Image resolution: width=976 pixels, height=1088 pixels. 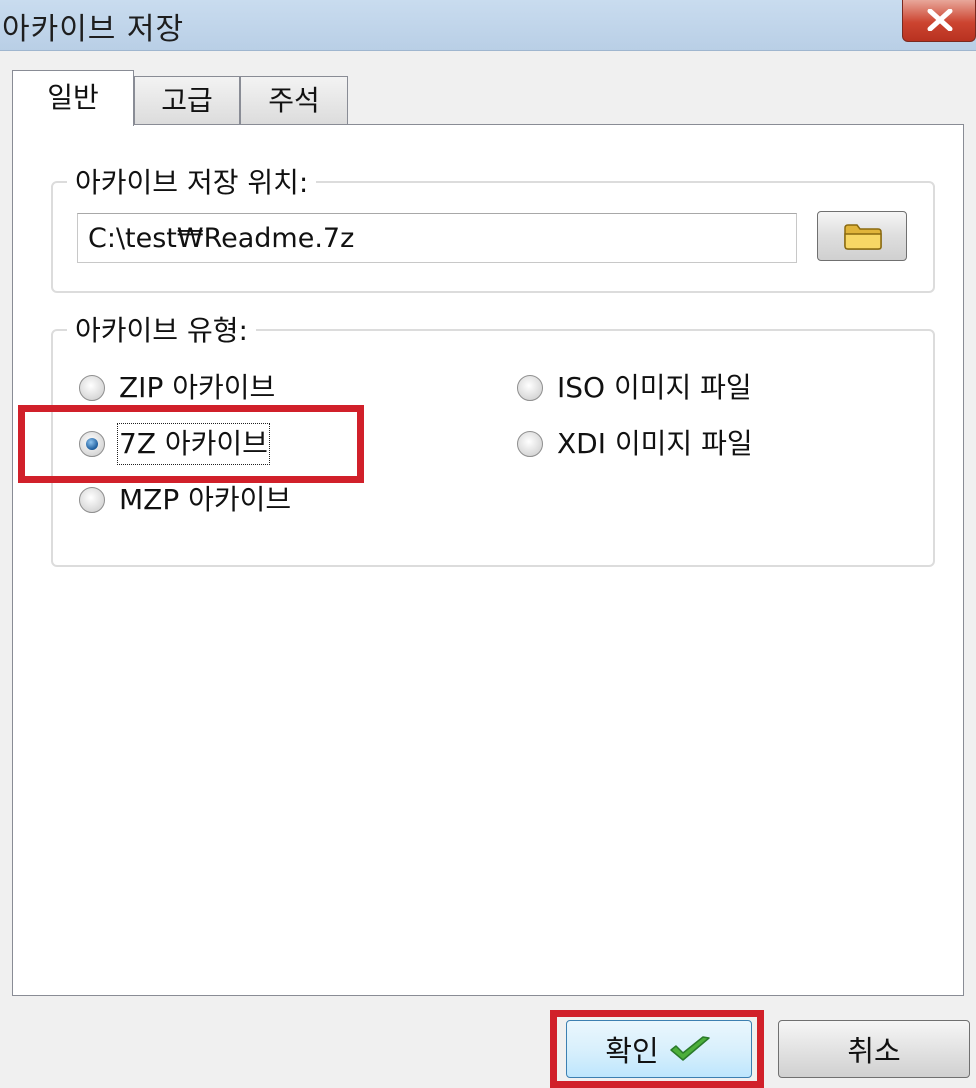 What do you see at coordinates (197, 388) in the screenshot?
I see `radio-zip-label: ZIP 아카이브` at bounding box center [197, 388].